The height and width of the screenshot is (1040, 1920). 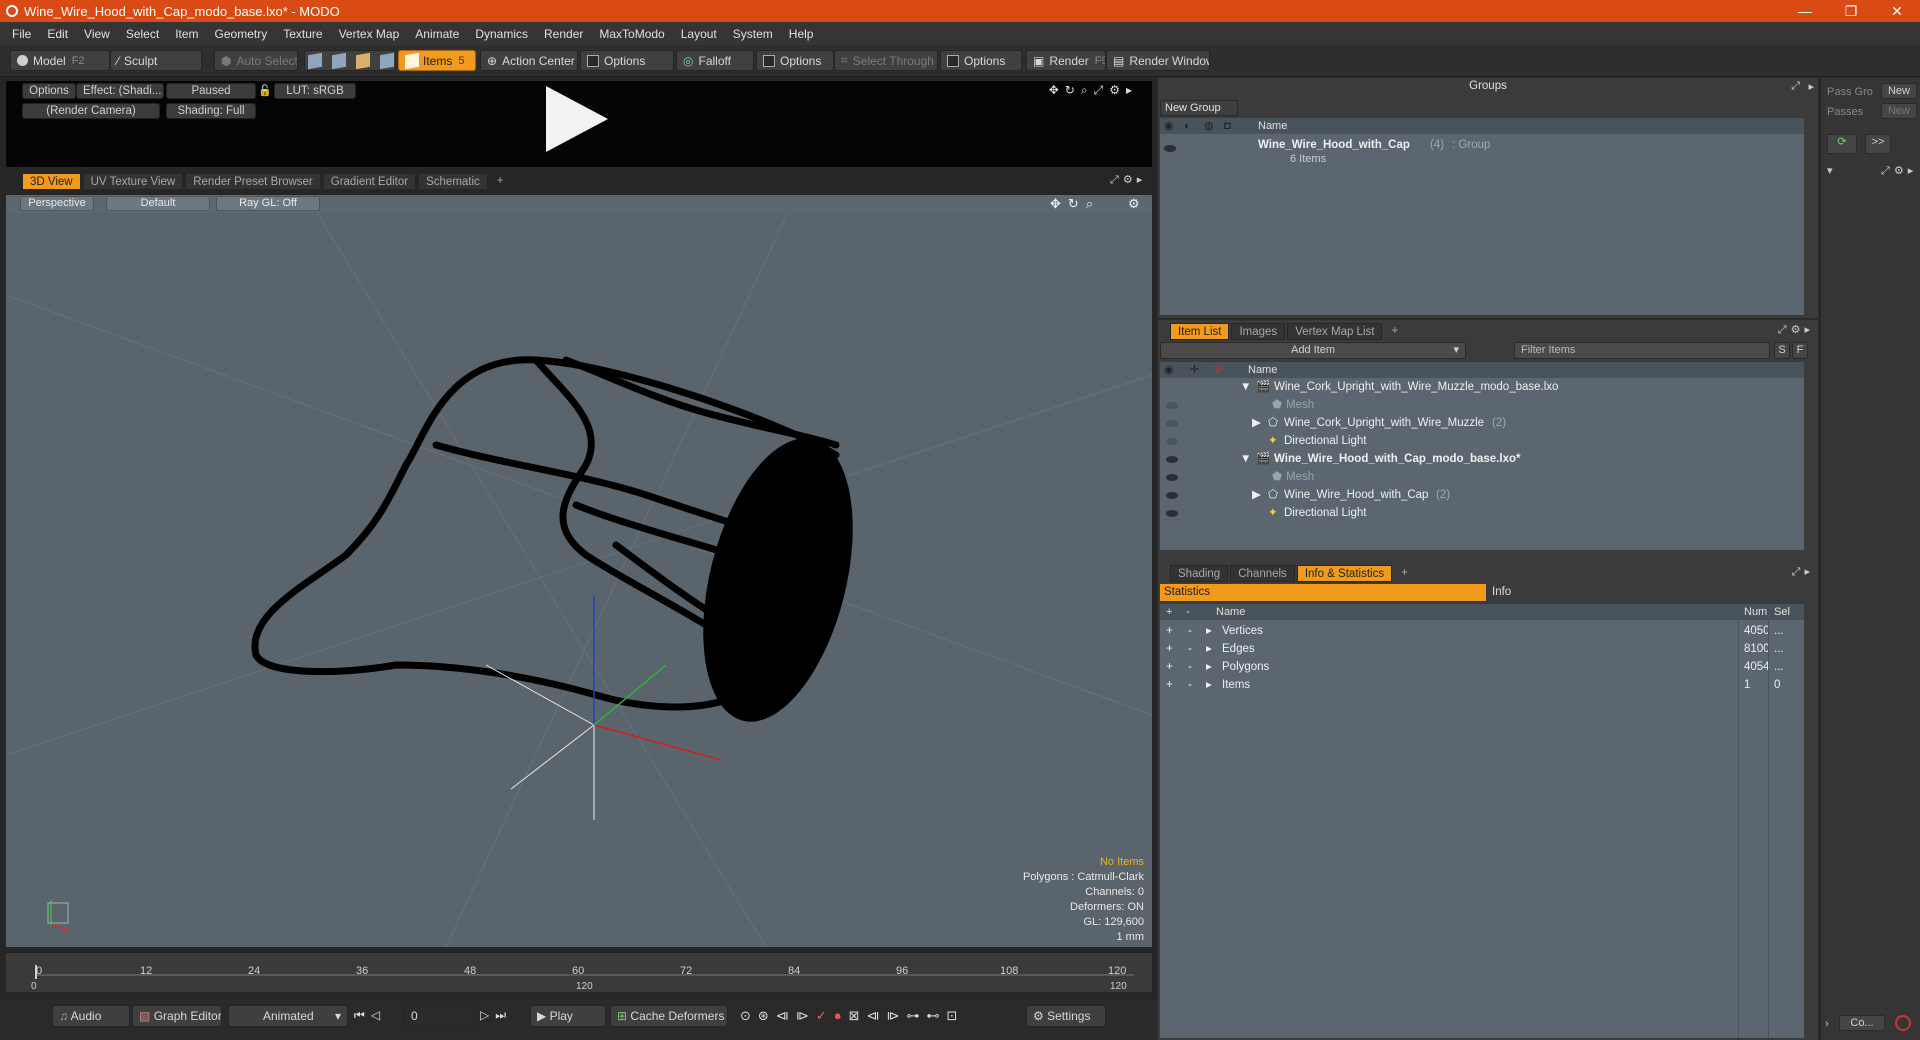 I want to click on step-forward-icon: ▷, so click(x=487, y=1015).